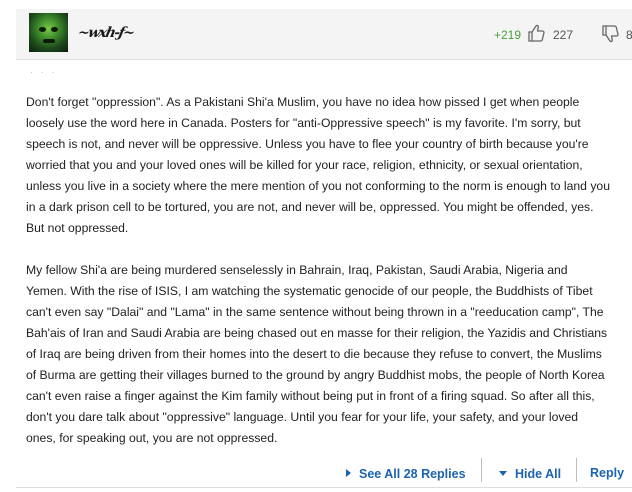 The width and height of the screenshot is (632, 492). What do you see at coordinates (324, 34) in the screenshot?
I see `comment-header: ~wxh-ƒ~ +219 227 8` at bounding box center [324, 34].